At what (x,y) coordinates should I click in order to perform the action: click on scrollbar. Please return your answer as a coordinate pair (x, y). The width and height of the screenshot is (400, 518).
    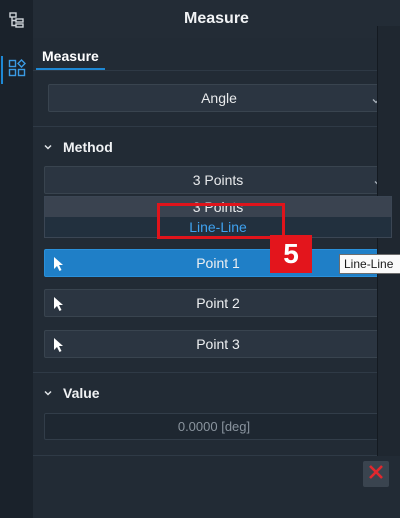
    Looking at the image, I should click on (388, 241).